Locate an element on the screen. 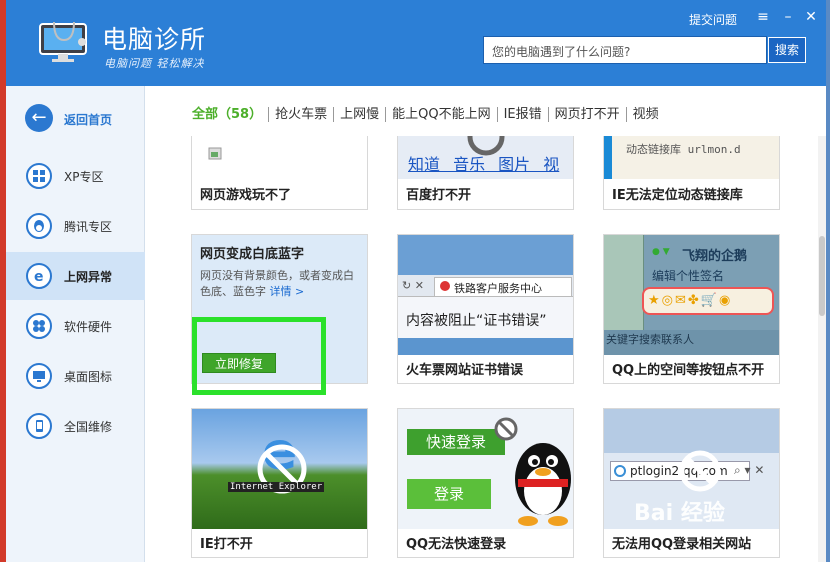 This screenshot has height=562, width=830. card-thumbnail: 知道 音乐 图片 视 is located at coordinates (485, 157).